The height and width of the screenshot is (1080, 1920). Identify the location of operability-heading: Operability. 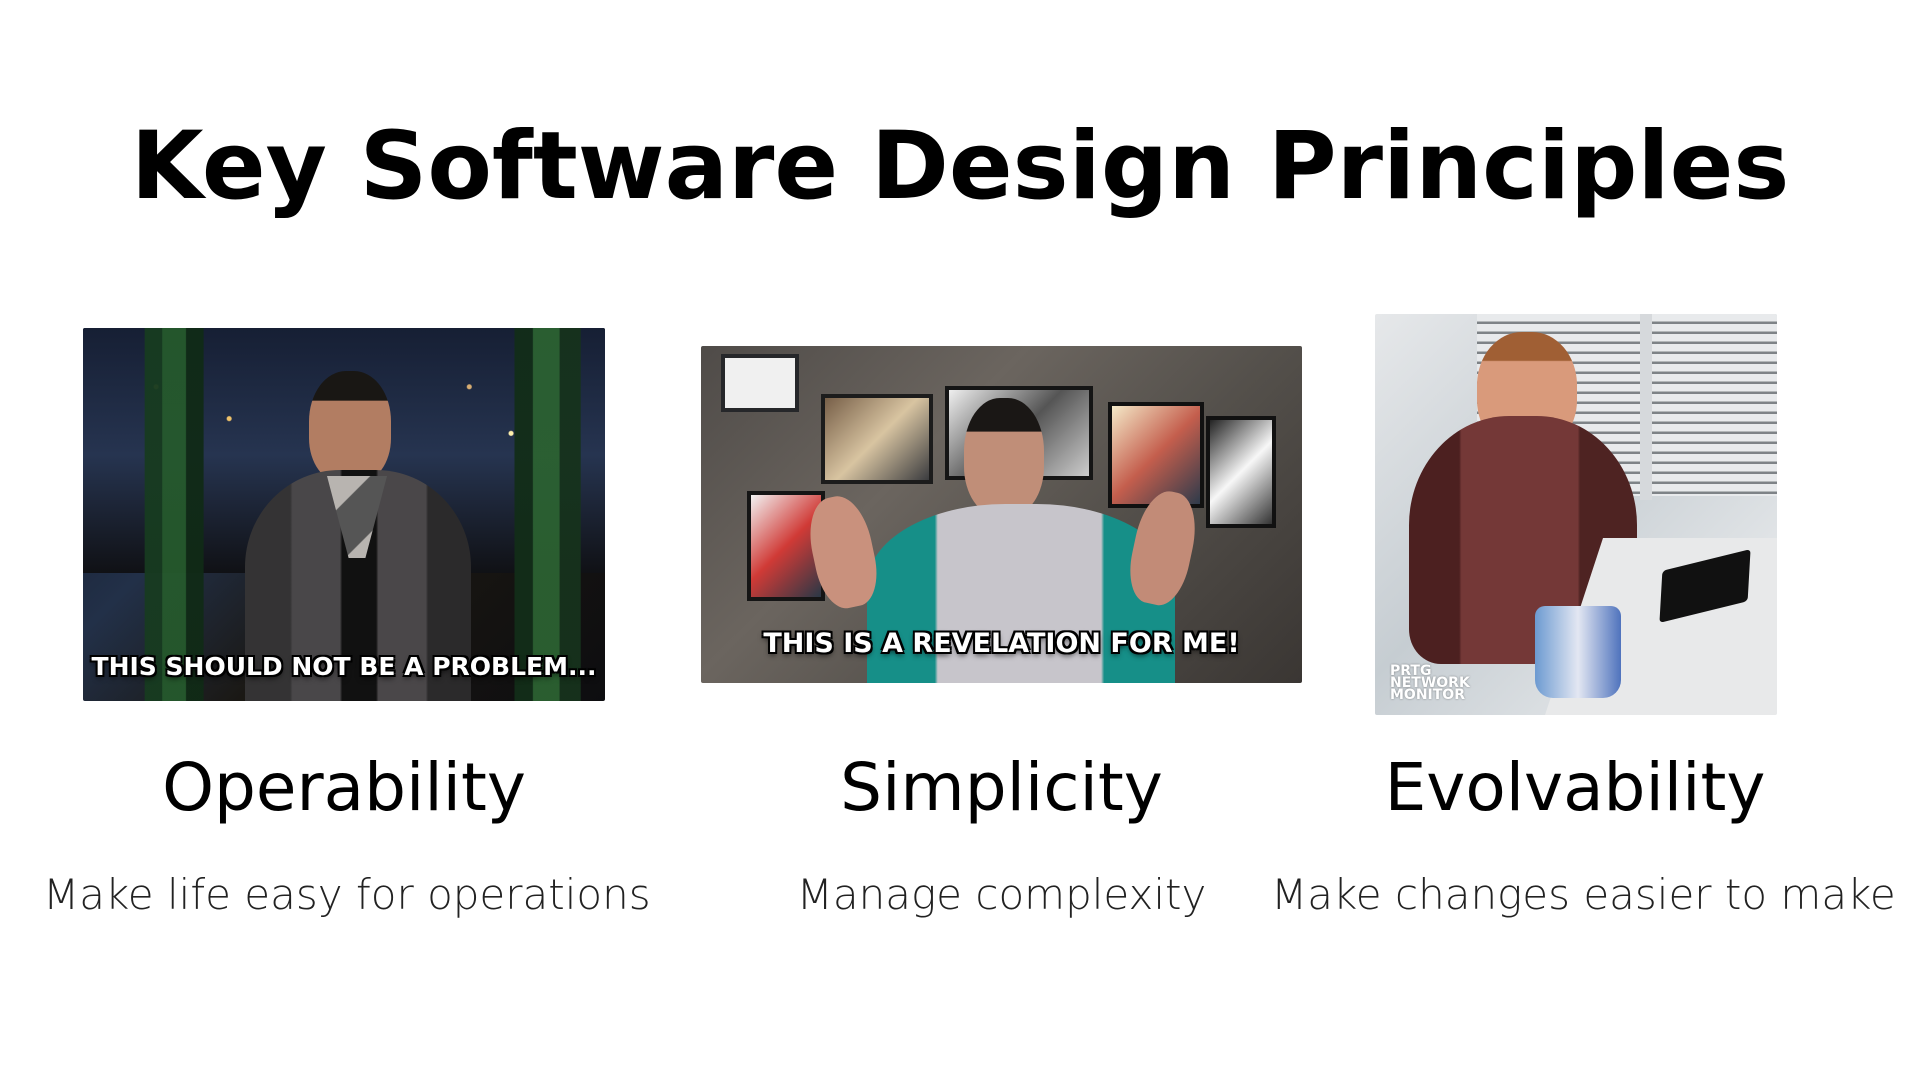
(344, 787).